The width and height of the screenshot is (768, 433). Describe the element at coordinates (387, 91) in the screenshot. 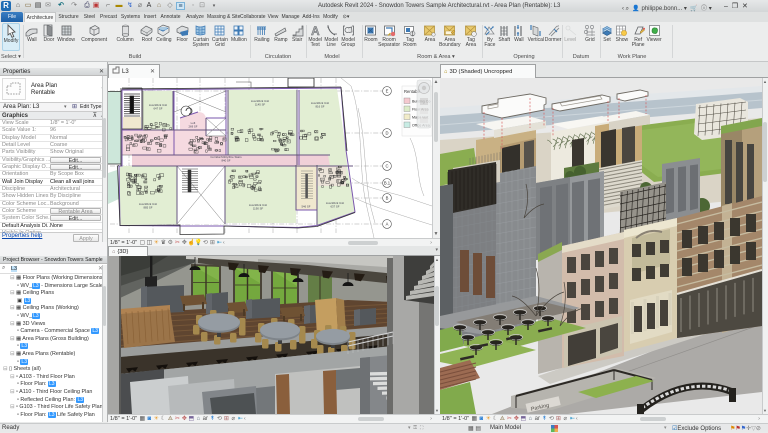

I see `svg-text: E` at that location.